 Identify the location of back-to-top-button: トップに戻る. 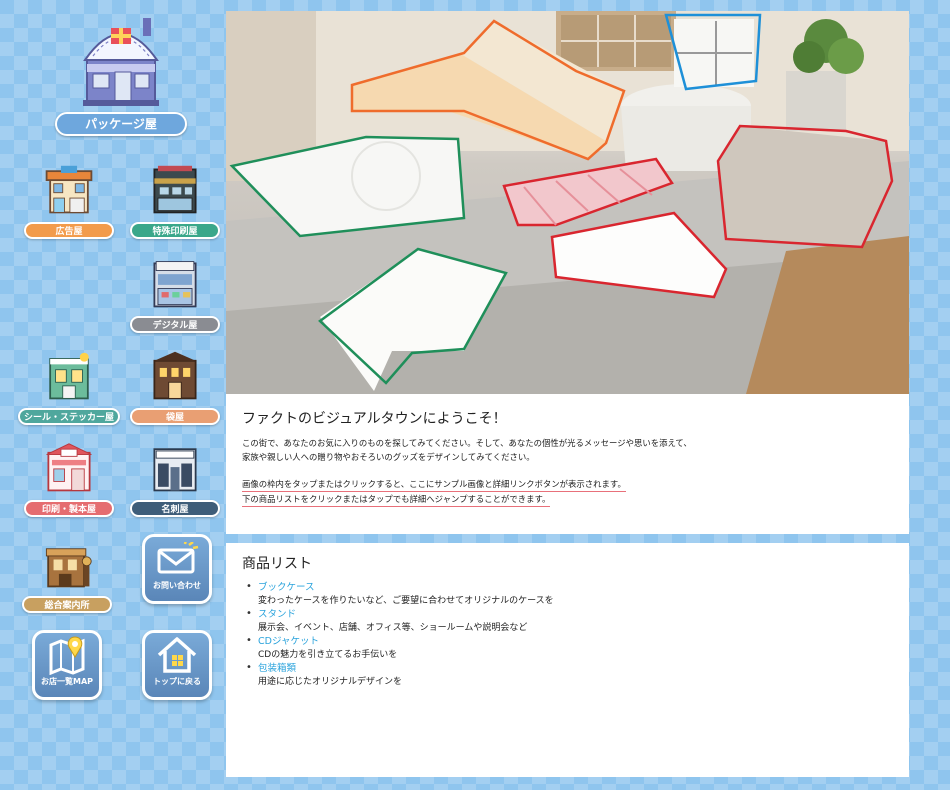
(177, 665).